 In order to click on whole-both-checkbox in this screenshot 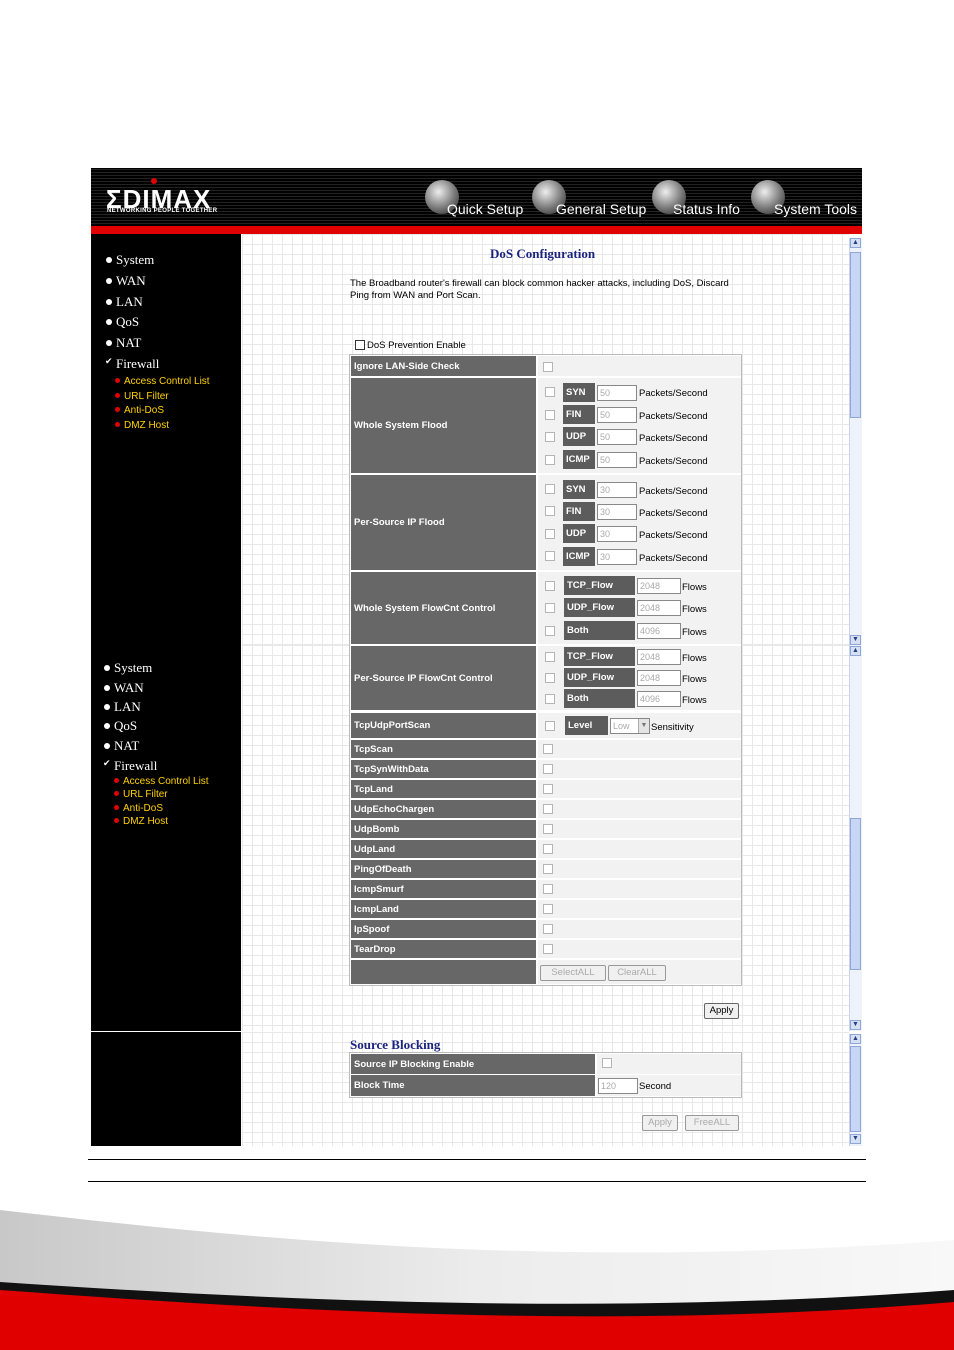, I will do `click(550, 631)`.